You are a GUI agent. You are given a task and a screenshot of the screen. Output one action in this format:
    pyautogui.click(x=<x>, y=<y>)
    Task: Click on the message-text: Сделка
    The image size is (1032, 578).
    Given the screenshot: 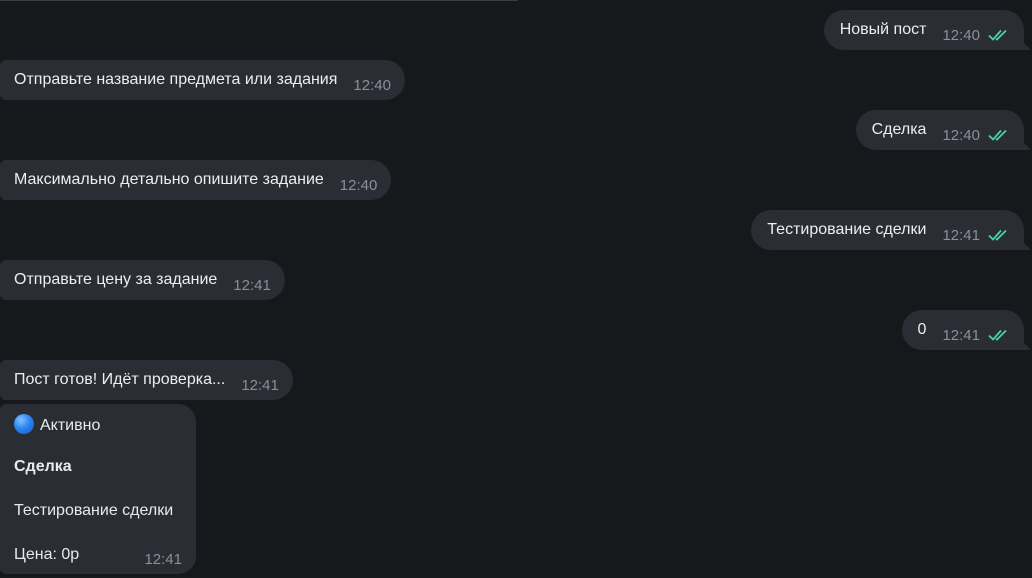 What is the action you would take?
    pyautogui.click(x=899, y=129)
    